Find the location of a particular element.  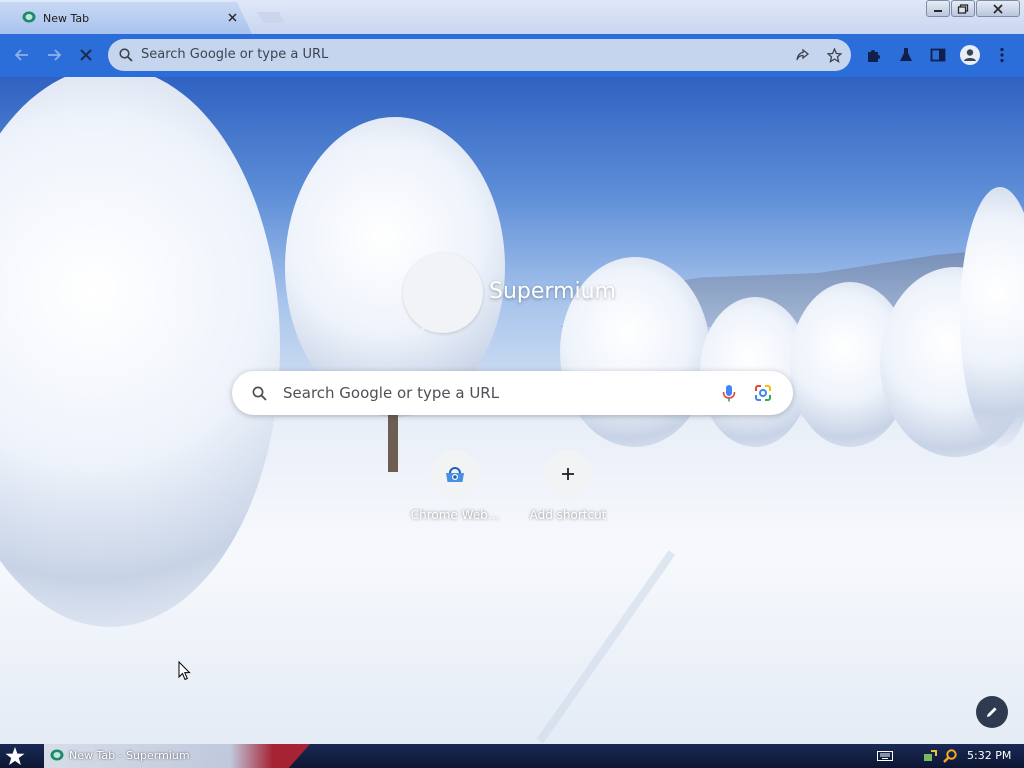

puzzle-icon is located at coordinates (874, 56).